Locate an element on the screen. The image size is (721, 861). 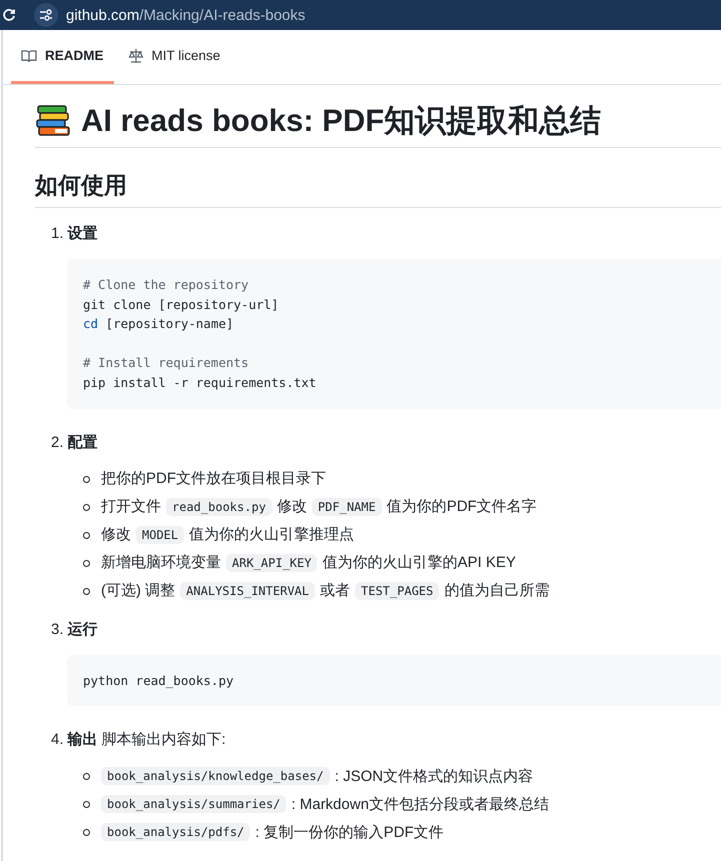
reload-icon is located at coordinates (9, 15).